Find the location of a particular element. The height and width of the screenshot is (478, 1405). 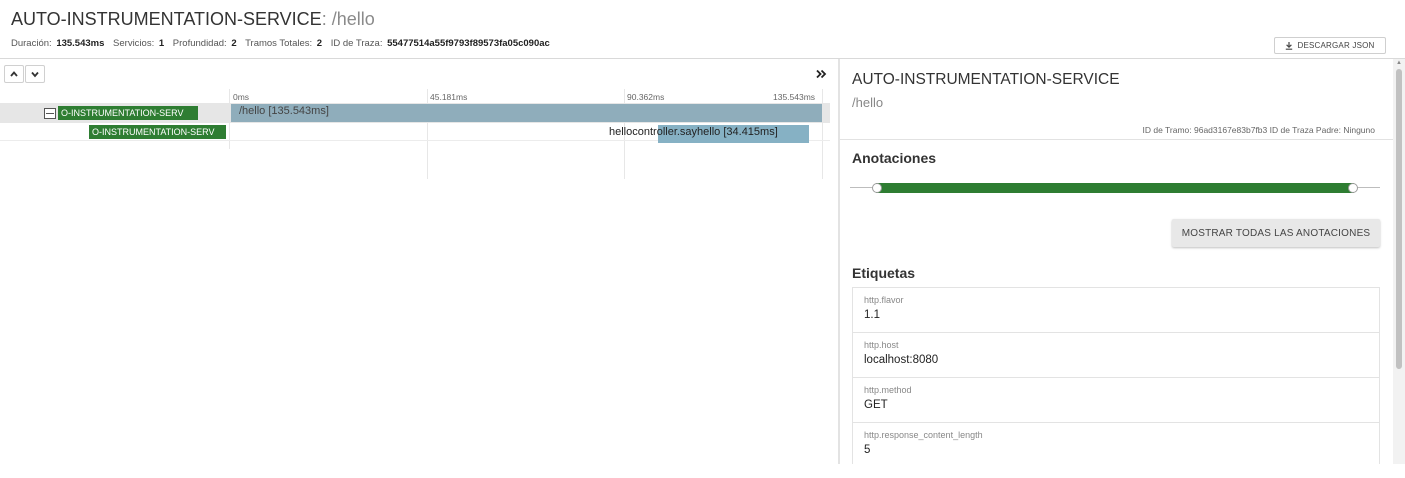

depth-value: 2 is located at coordinates (234, 43).